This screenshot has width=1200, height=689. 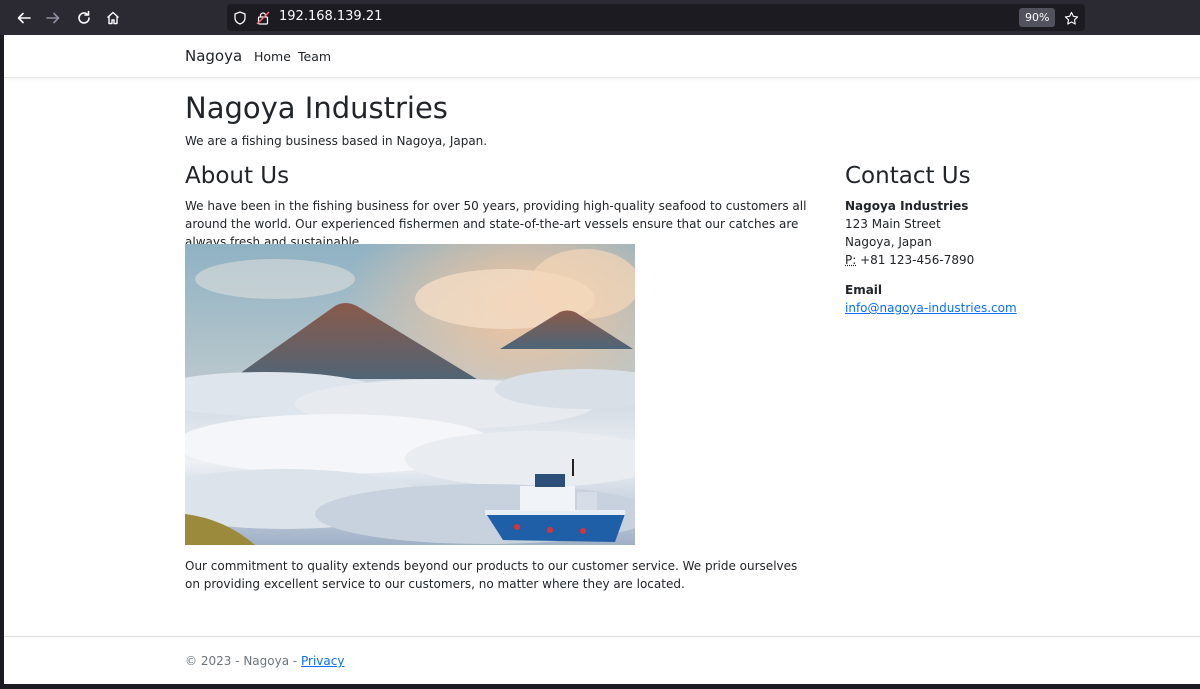 What do you see at coordinates (917, 260) in the screenshot?
I see `contact-phone: +81 123-456-7890` at bounding box center [917, 260].